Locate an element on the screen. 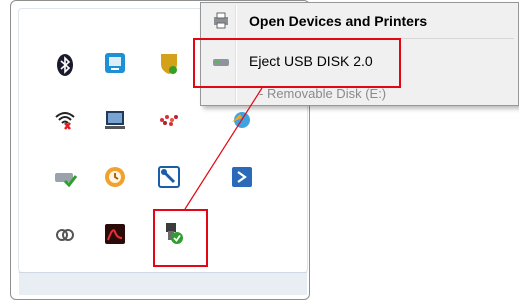 The height and width of the screenshot is (300, 519). removable-disk-info: - Removable Disk (E:) is located at coordinates (323, 93).